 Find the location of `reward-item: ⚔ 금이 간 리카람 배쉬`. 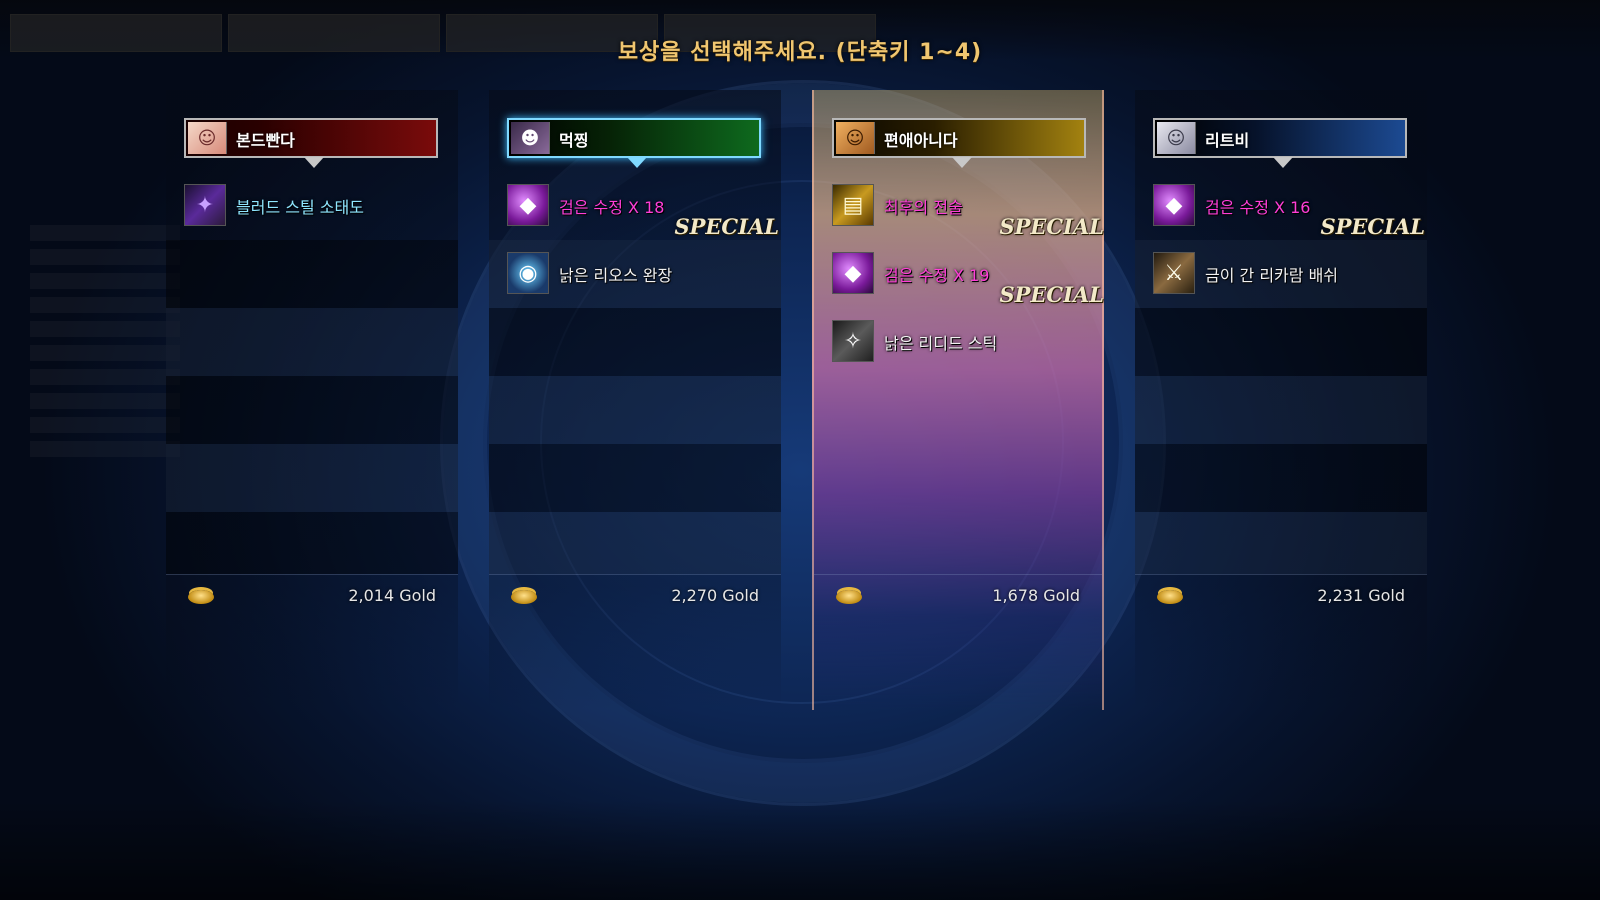

reward-item: ⚔ 금이 간 리카람 배쉬 is located at coordinates (1288, 286).